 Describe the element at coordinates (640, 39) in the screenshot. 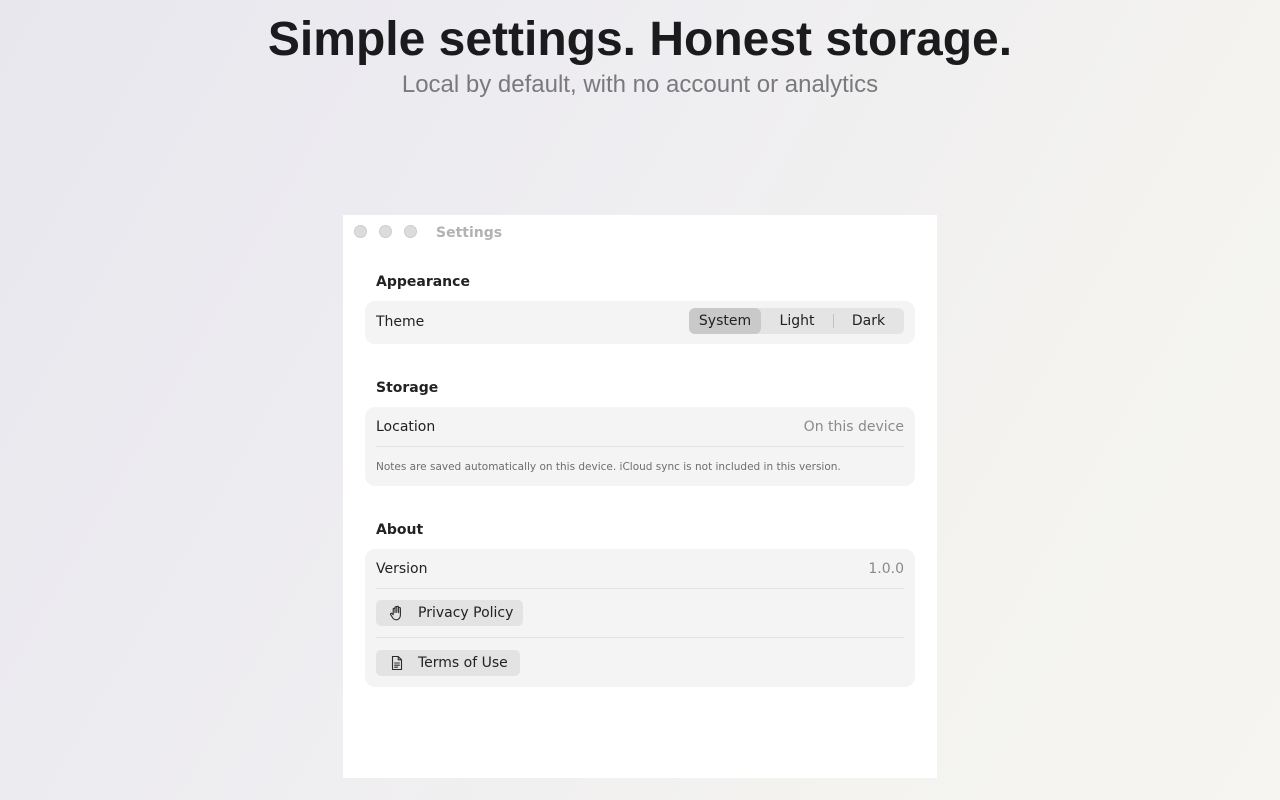

I see `hero-title: Simple settings. Honest storage.` at that location.